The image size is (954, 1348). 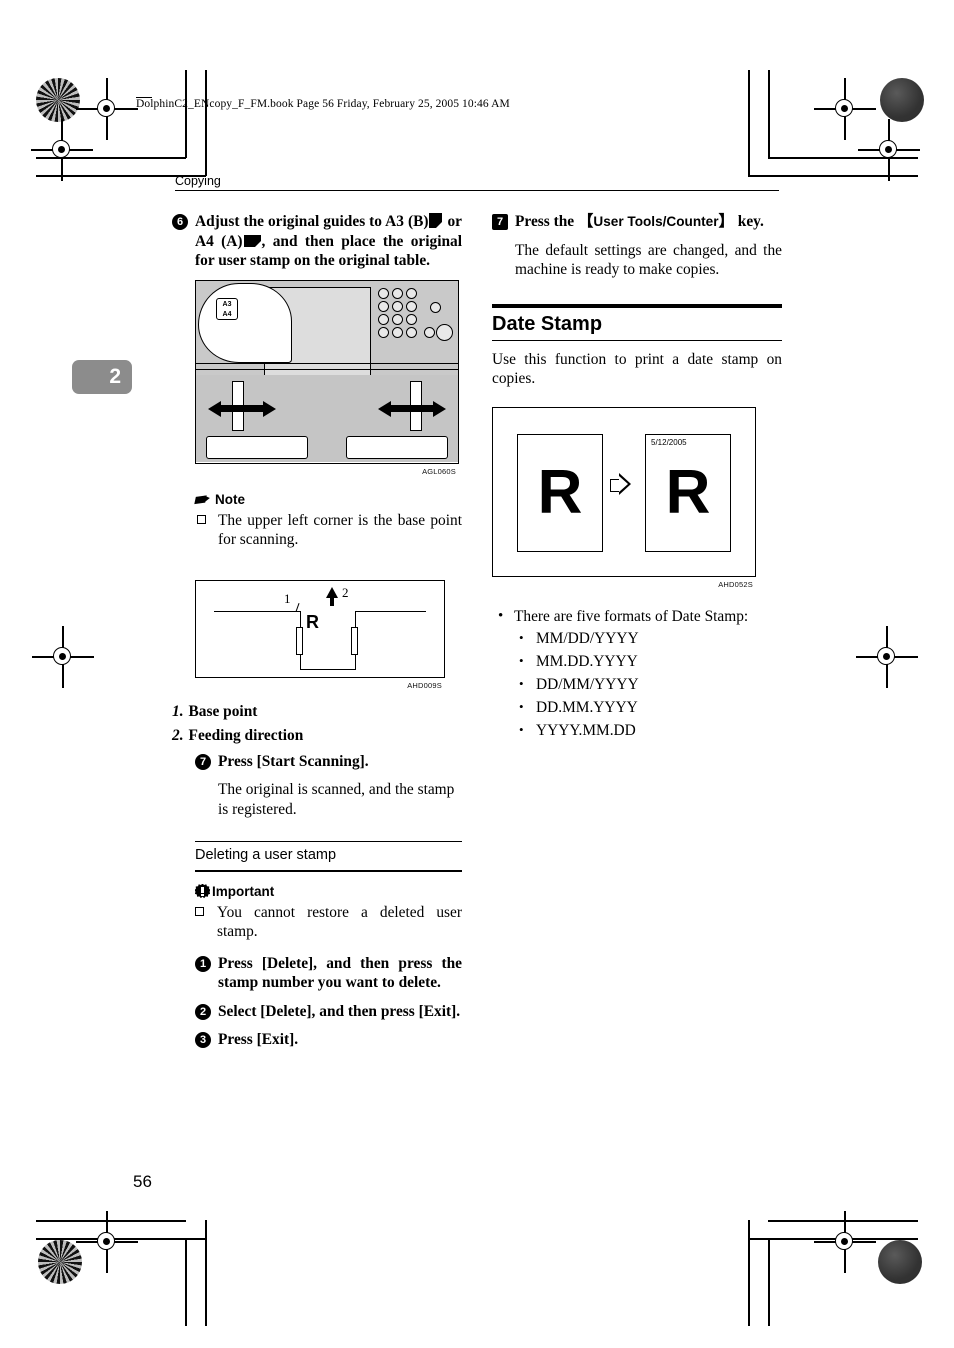 I want to click on important-heading: Important, so click(x=328, y=891).